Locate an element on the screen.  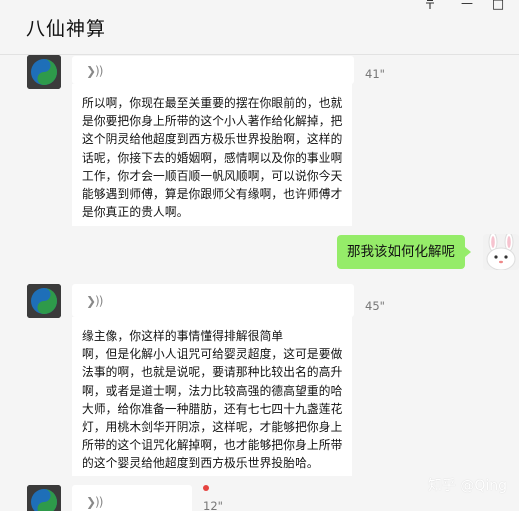
unread-dot is located at coordinates (206, 488).